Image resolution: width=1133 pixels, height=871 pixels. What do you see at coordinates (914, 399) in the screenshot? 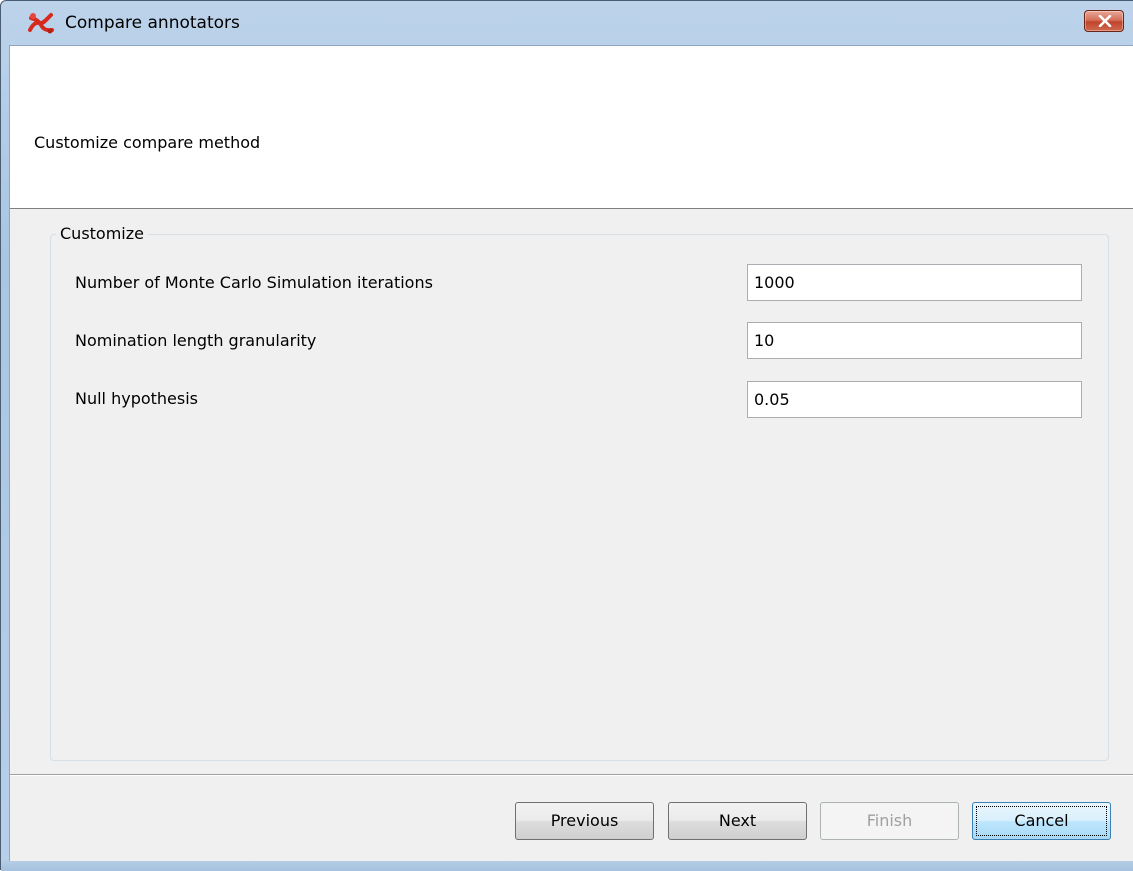
I see `null-hypothesis-input` at bounding box center [914, 399].